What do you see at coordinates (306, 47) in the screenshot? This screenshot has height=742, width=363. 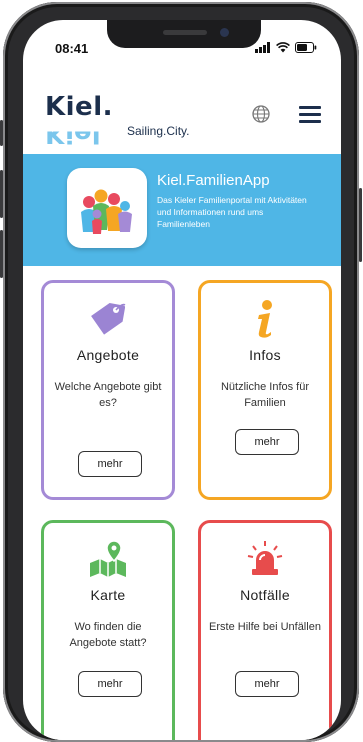 I see `battery-icon` at bounding box center [306, 47].